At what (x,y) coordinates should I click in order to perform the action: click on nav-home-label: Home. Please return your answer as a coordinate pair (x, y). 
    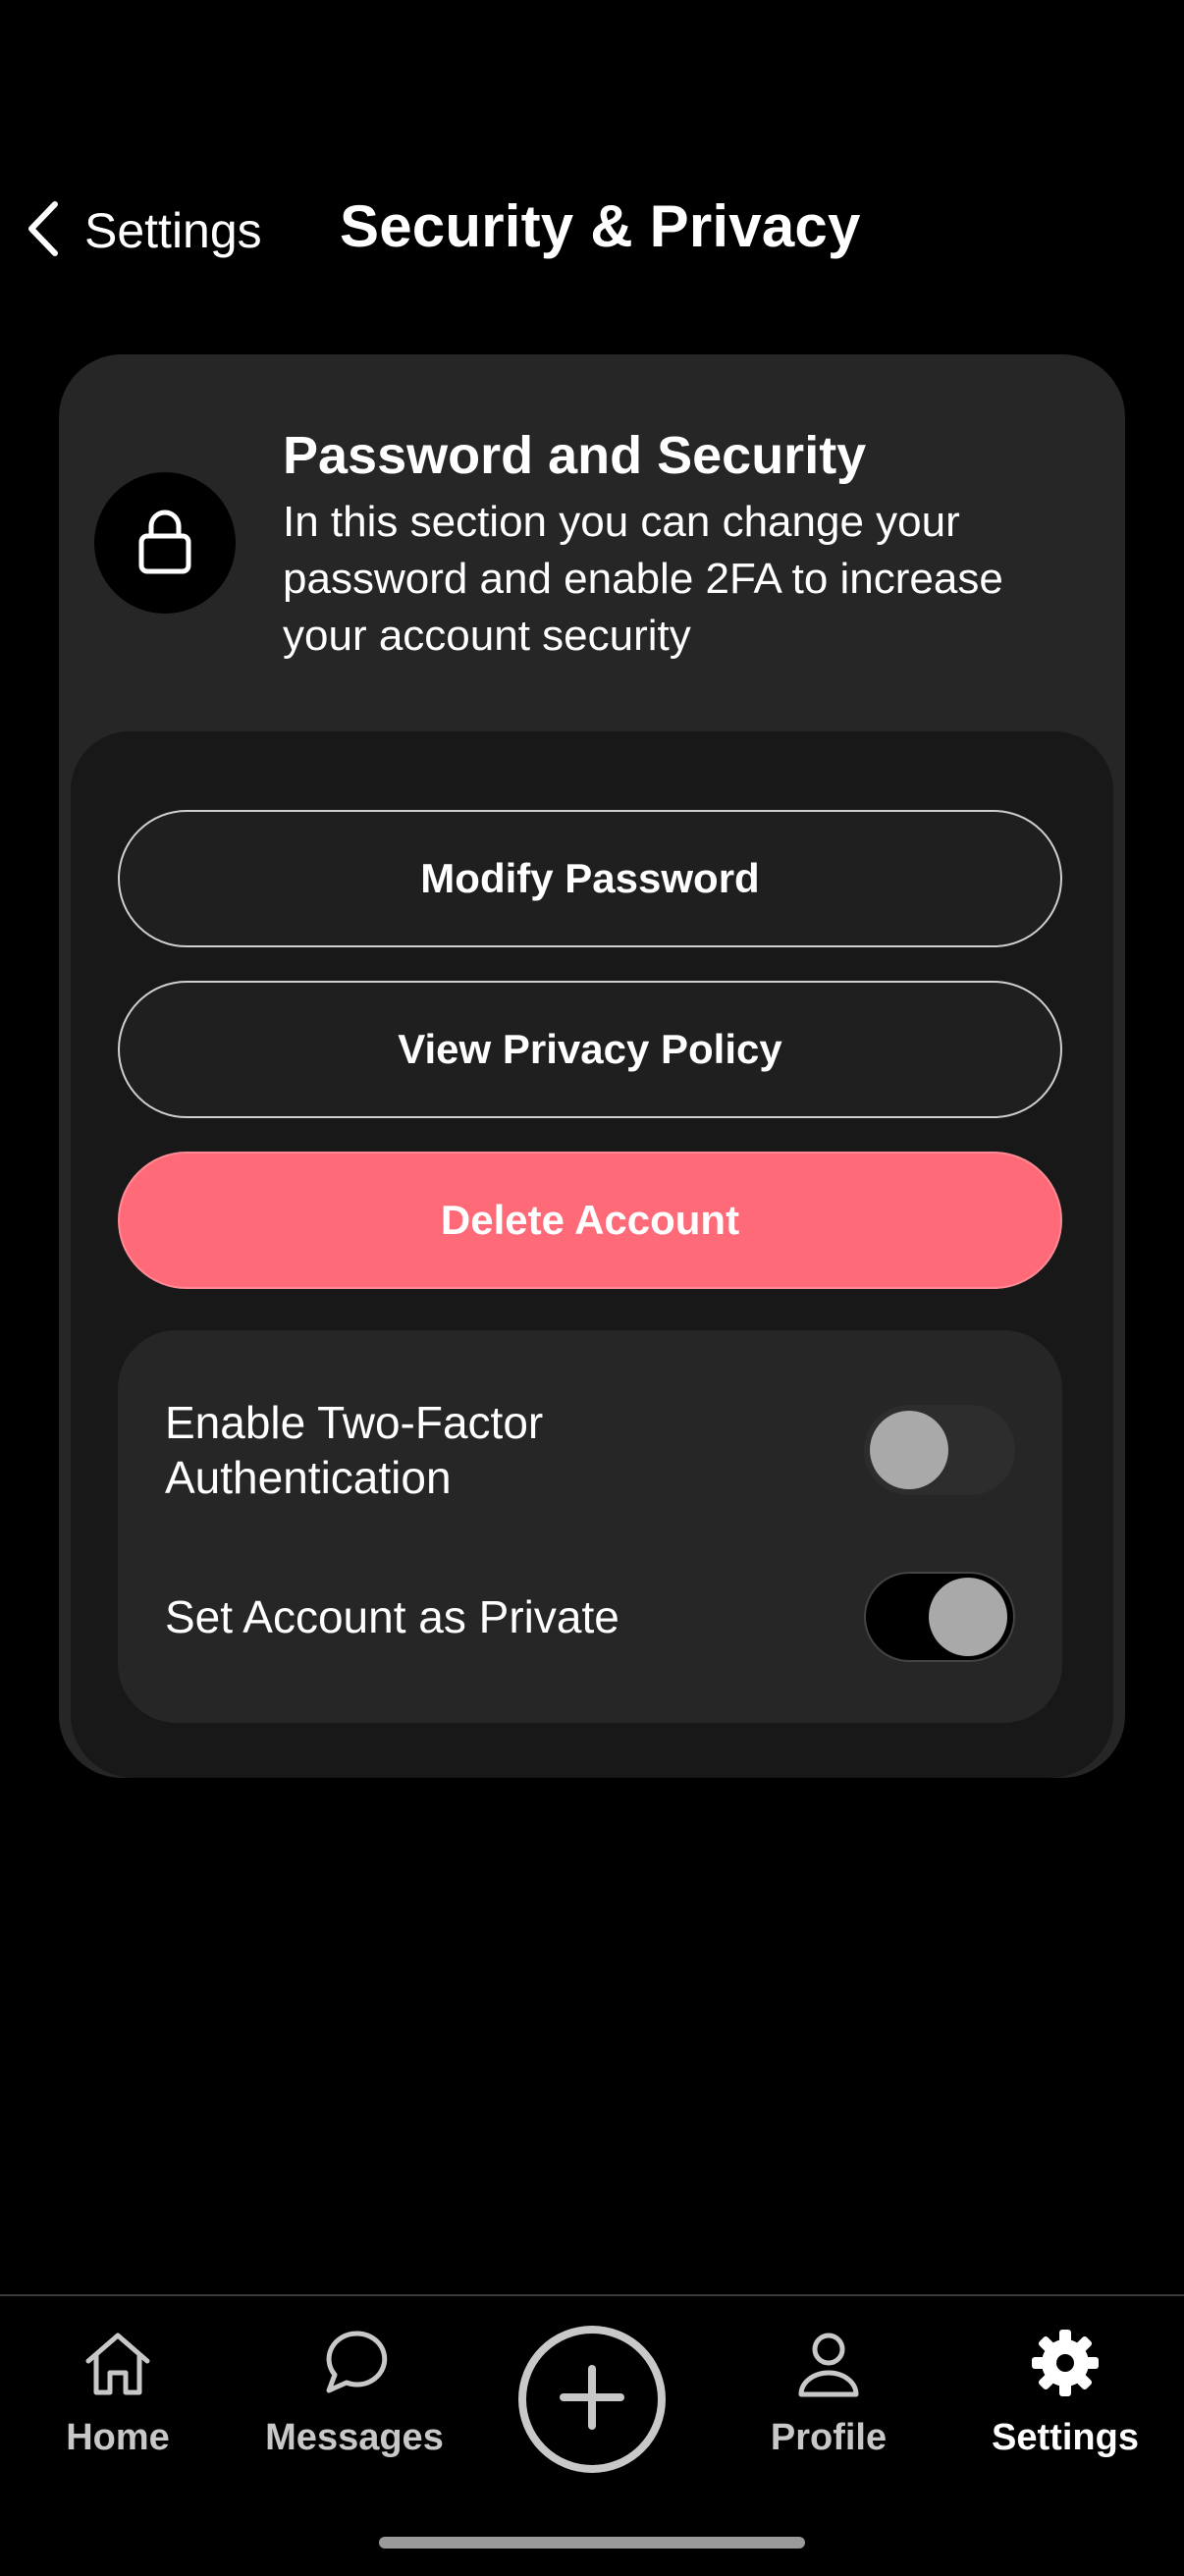
    Looking at the image, I should click on (118, 2437).